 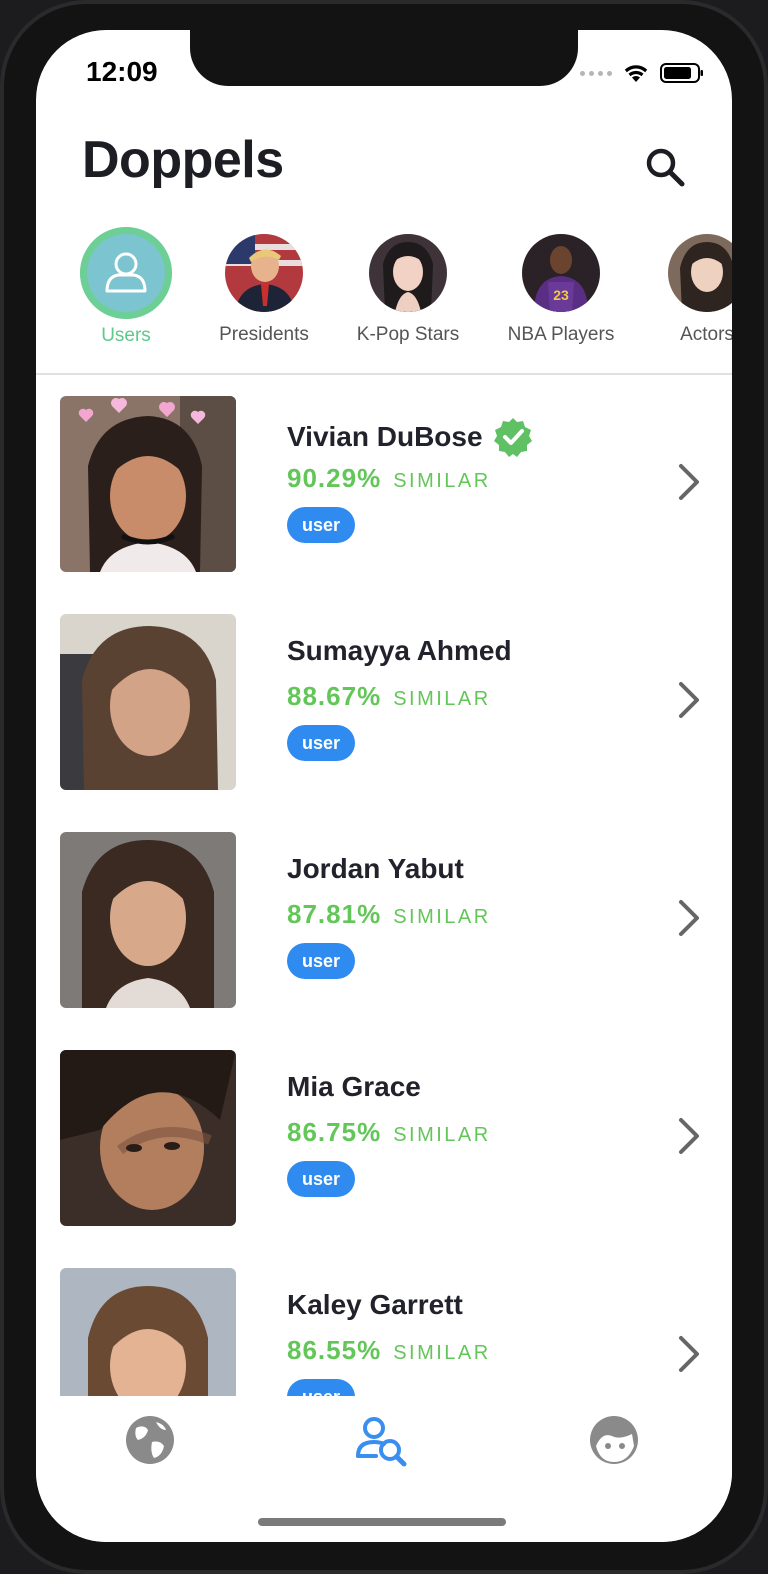 What do you see at coordinates (614, 1440) in the screenshot?
I see `face-icon` at bounding box center [614, 1440].